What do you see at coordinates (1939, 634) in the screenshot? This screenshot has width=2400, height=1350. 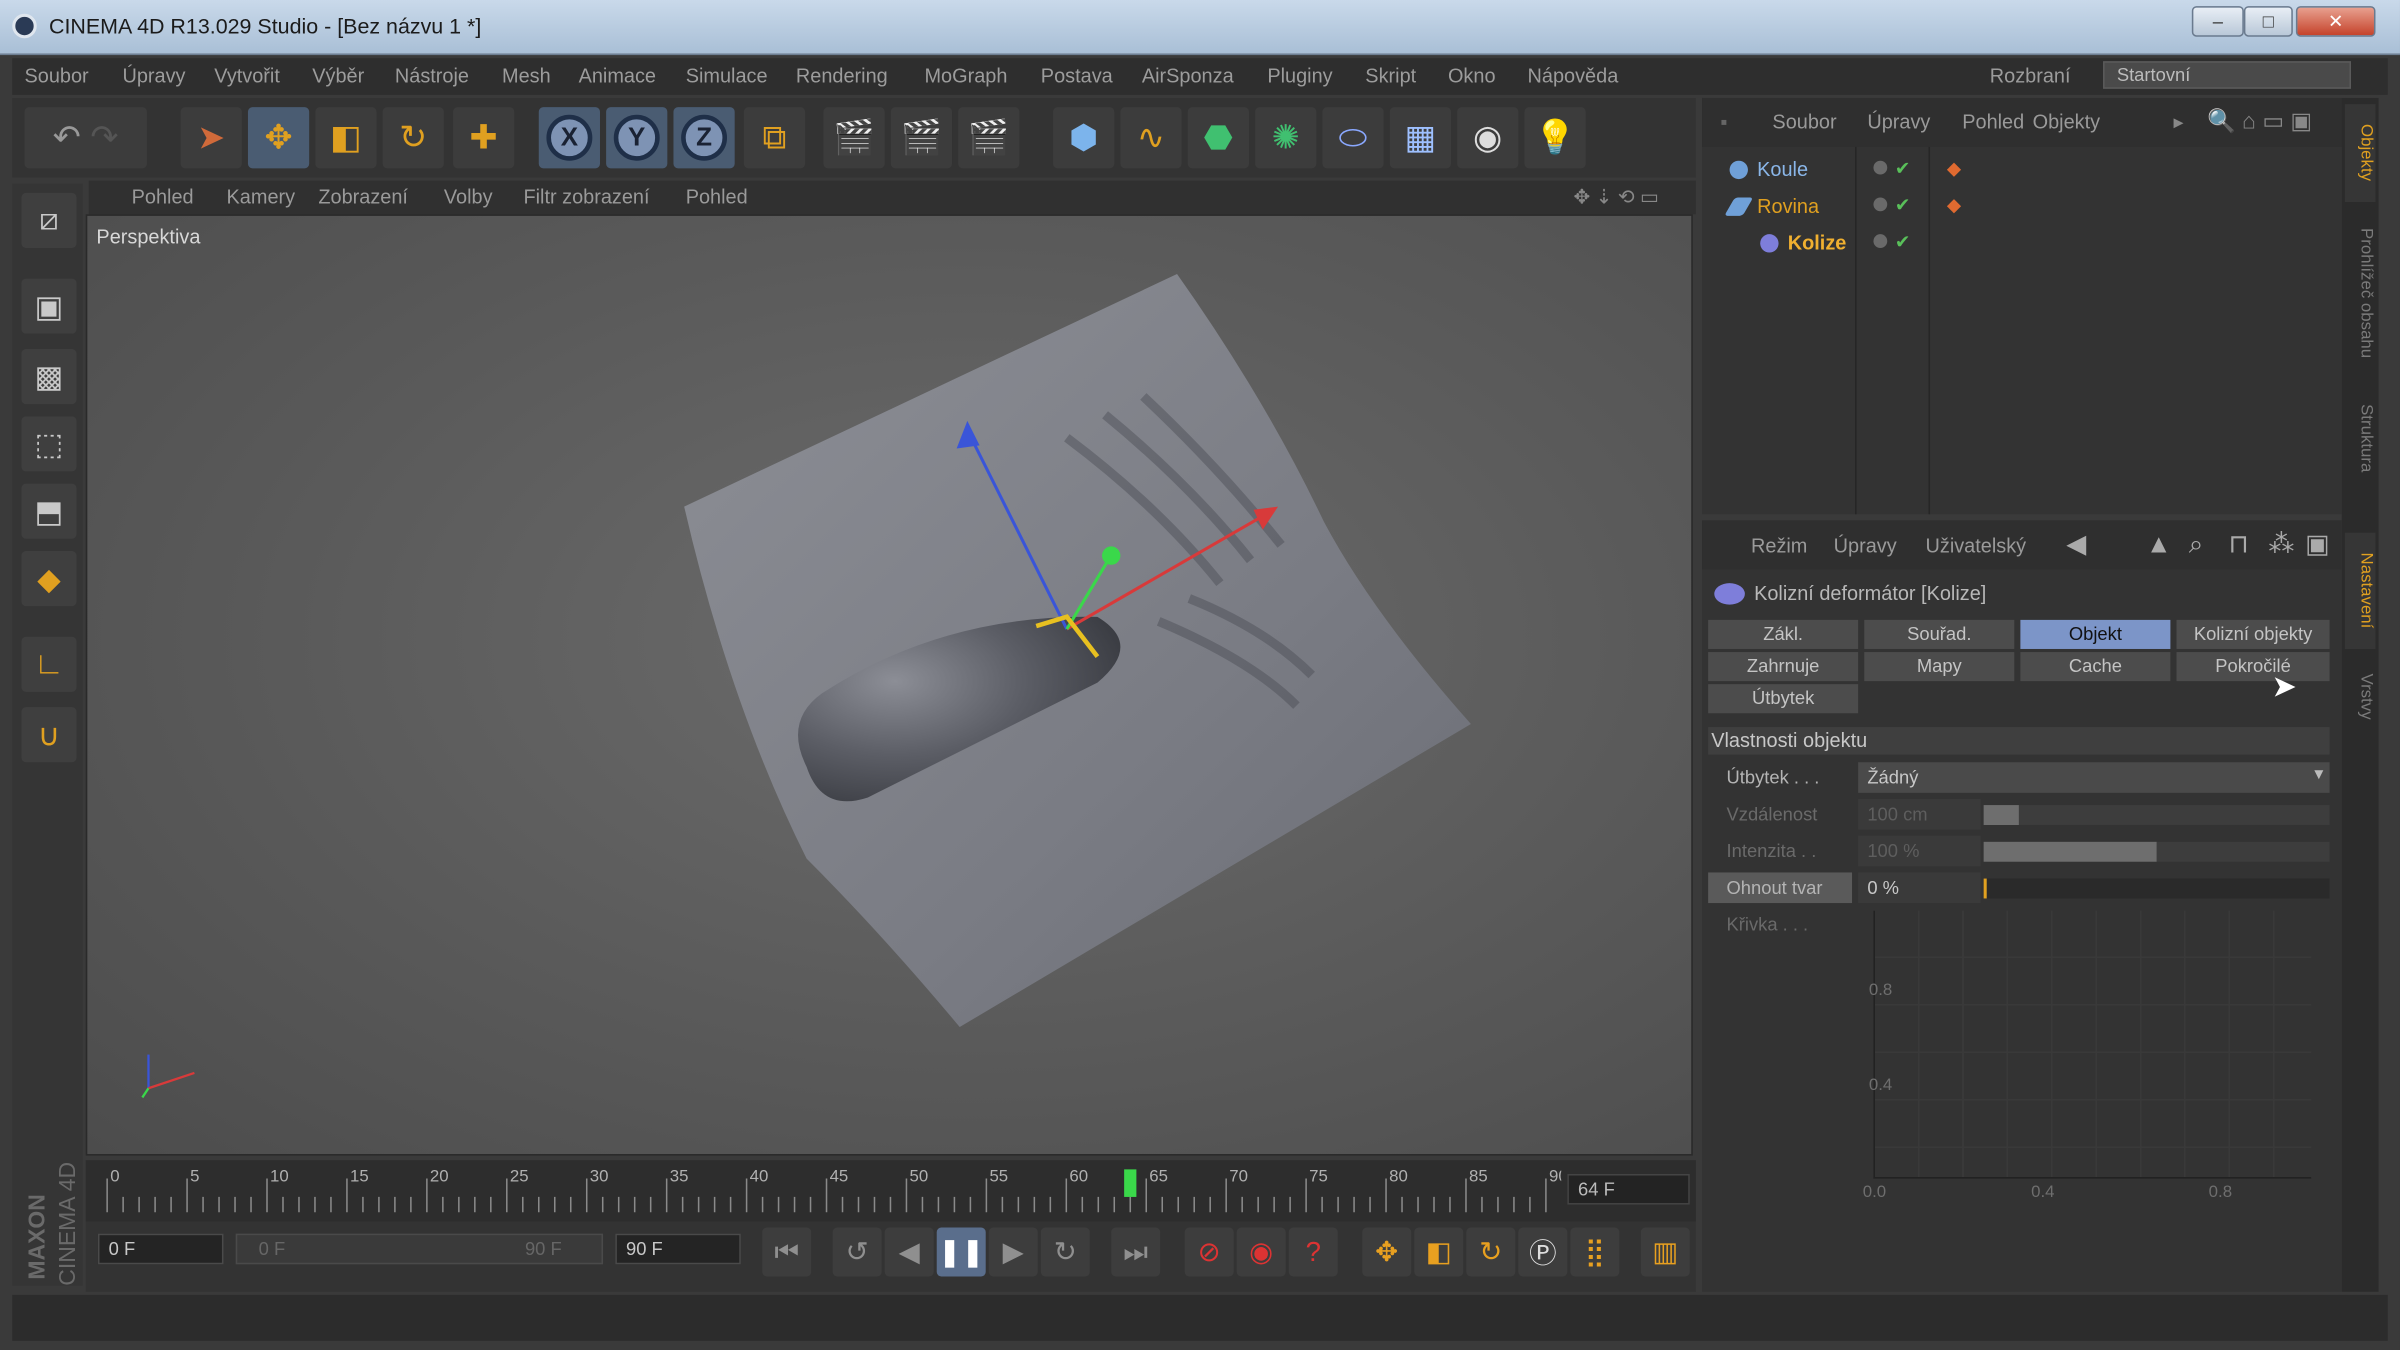 I see `tab-souradnice: Souřad.` at bounding box center [1939, 634].